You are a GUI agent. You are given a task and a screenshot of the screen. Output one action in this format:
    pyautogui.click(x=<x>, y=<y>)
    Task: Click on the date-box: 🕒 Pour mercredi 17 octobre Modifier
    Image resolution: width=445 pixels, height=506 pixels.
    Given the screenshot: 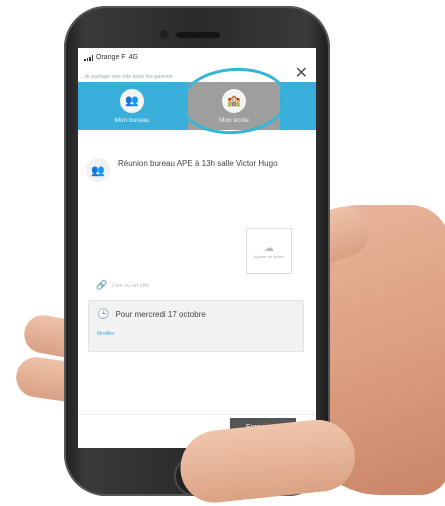 What is the action you would take?
    pyautogui.click(x=196, y=326)
    